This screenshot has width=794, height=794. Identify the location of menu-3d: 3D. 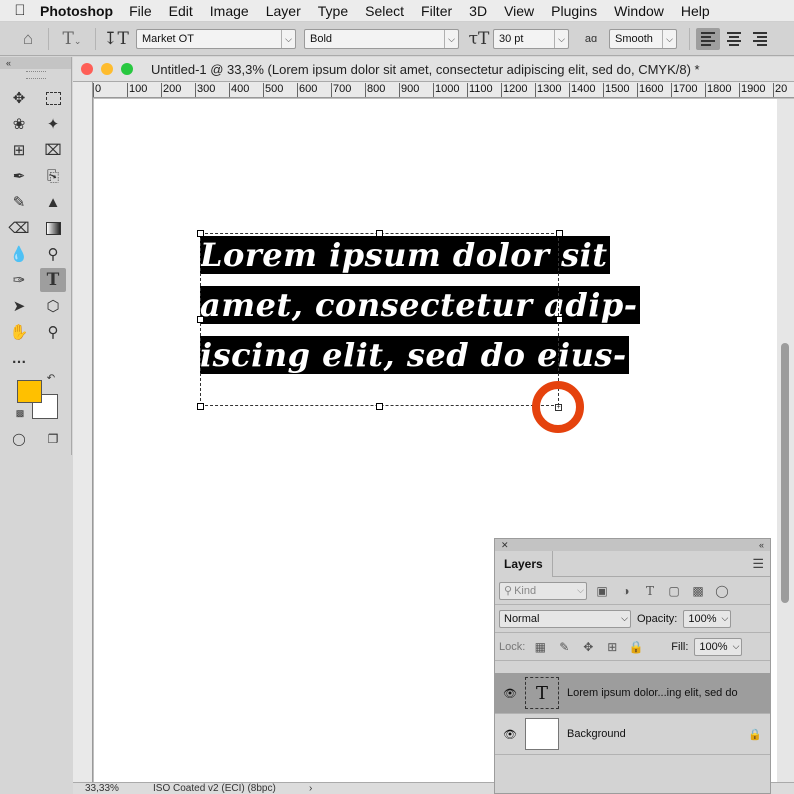
(478, 11).